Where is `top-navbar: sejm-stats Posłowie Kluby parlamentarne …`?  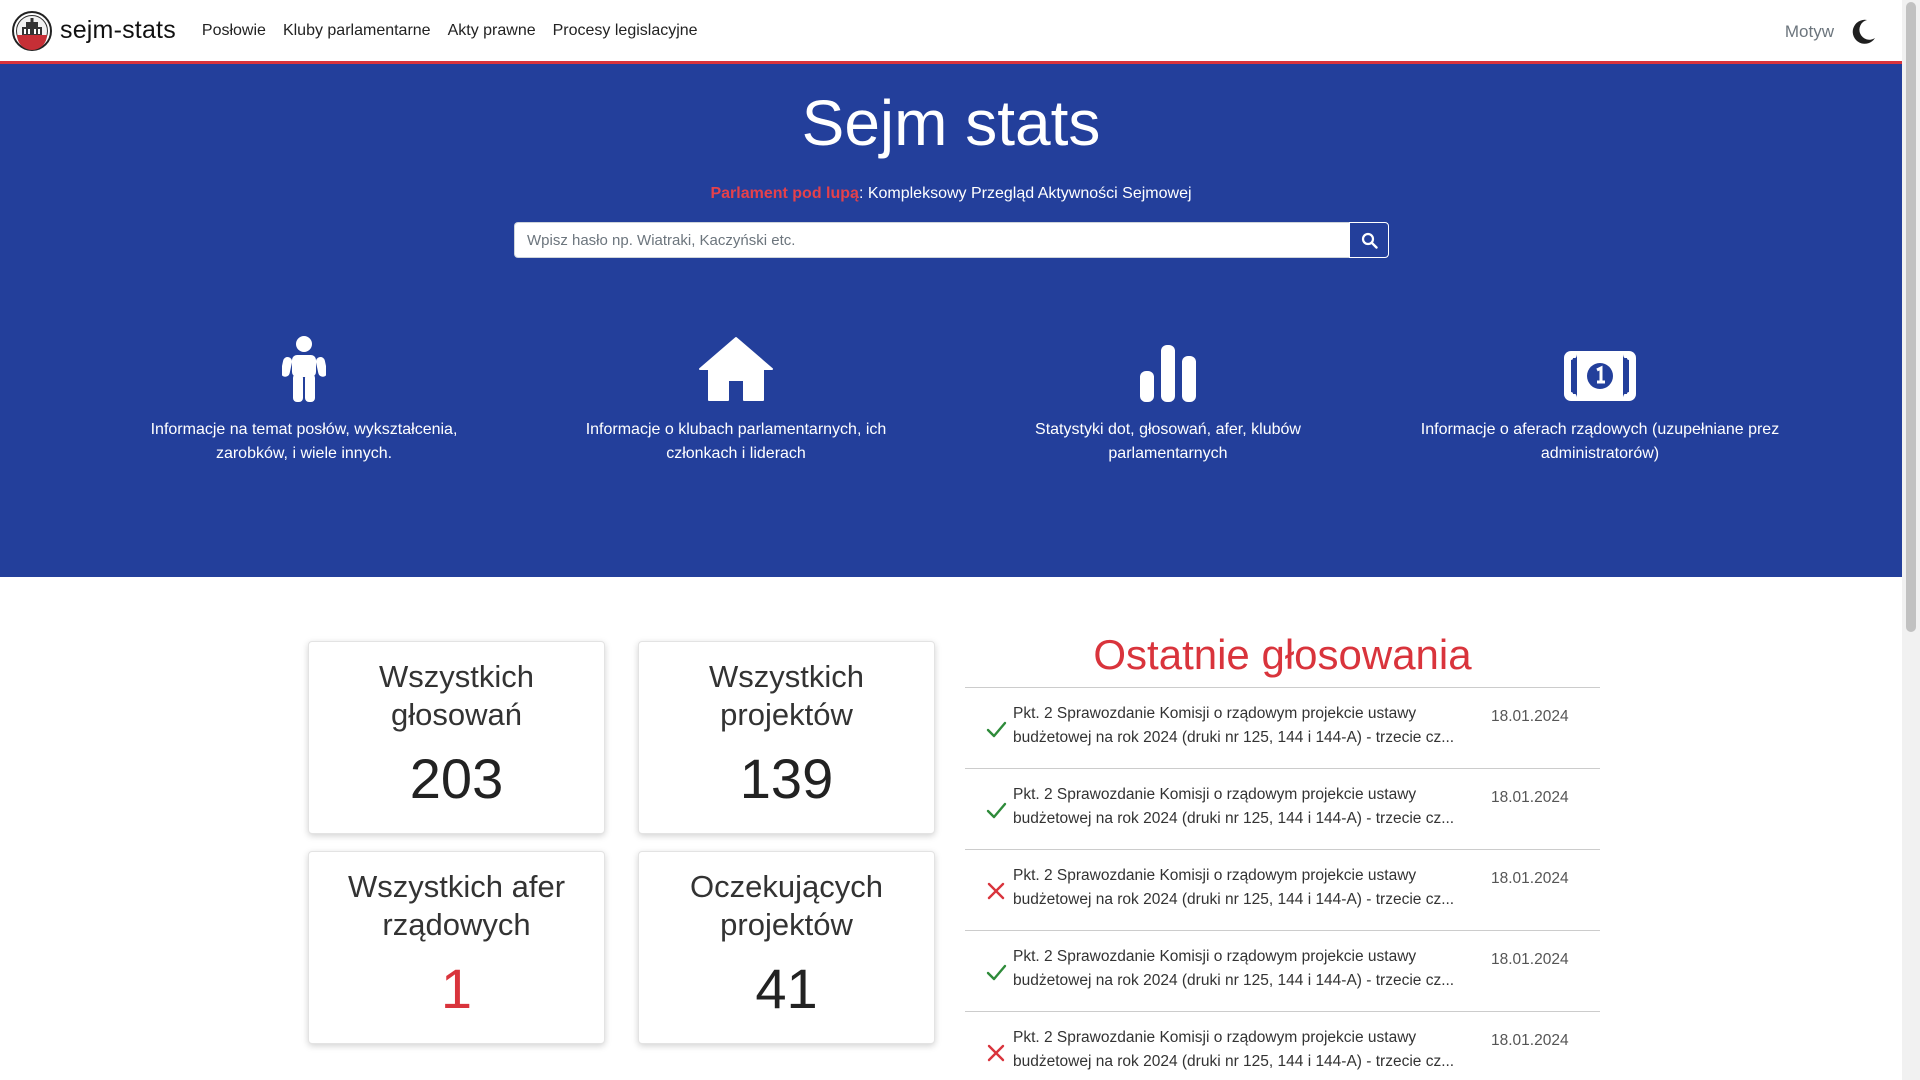
top-navbar: sejm-stats Posłowie Kluby parlamentarne … is located at coordinates (951, 32).